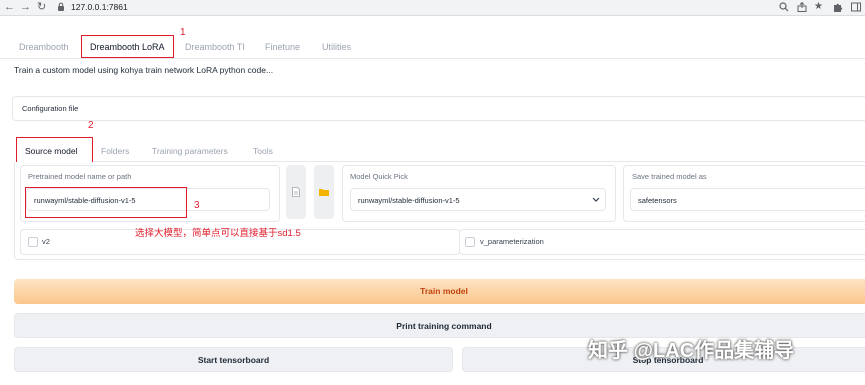 The height and width of the screenshot is (385, 865). I want to click on address-bar: 127.0.0.1:7861, so click(99, 7).